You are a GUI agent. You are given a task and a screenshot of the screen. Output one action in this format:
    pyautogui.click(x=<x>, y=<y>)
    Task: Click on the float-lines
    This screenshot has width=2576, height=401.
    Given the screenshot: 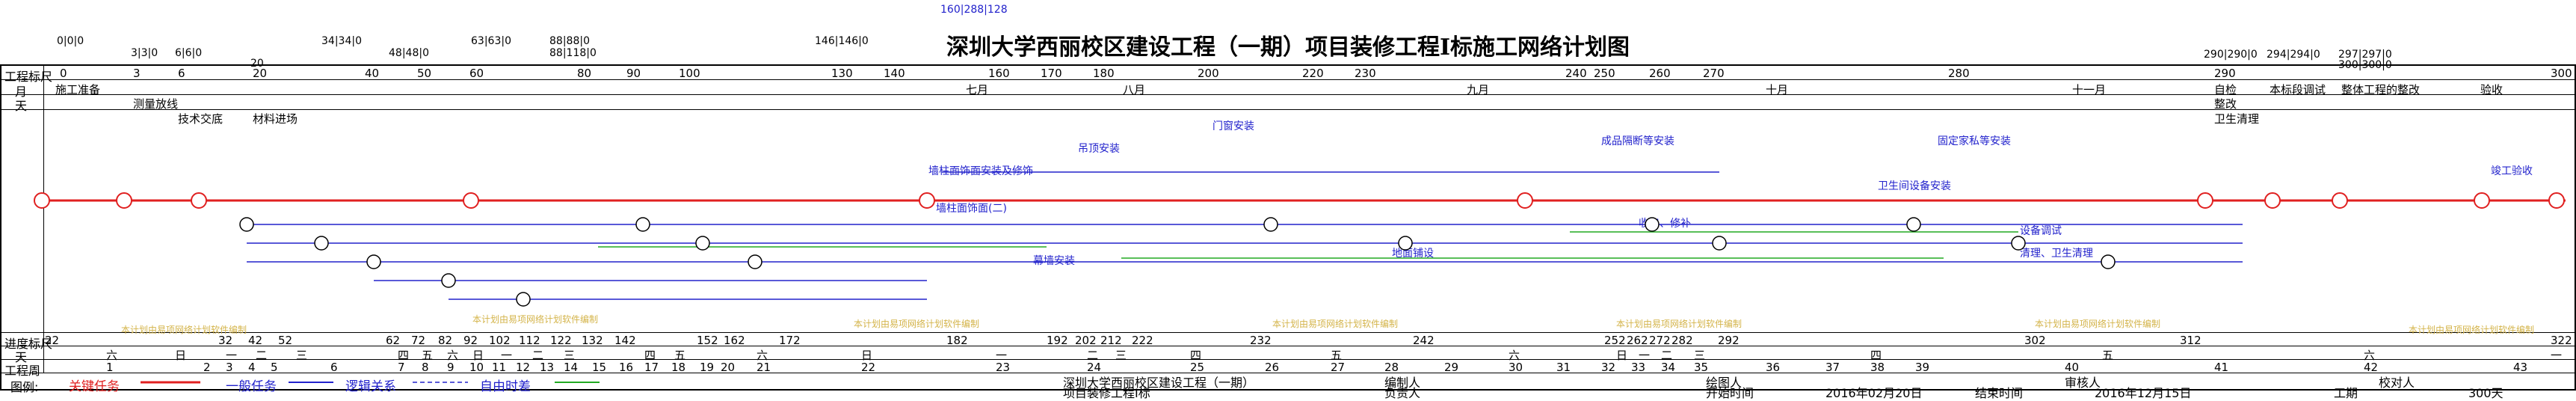 What is the action you would take?
    pyautogui.click(x=1308, y=245)
    